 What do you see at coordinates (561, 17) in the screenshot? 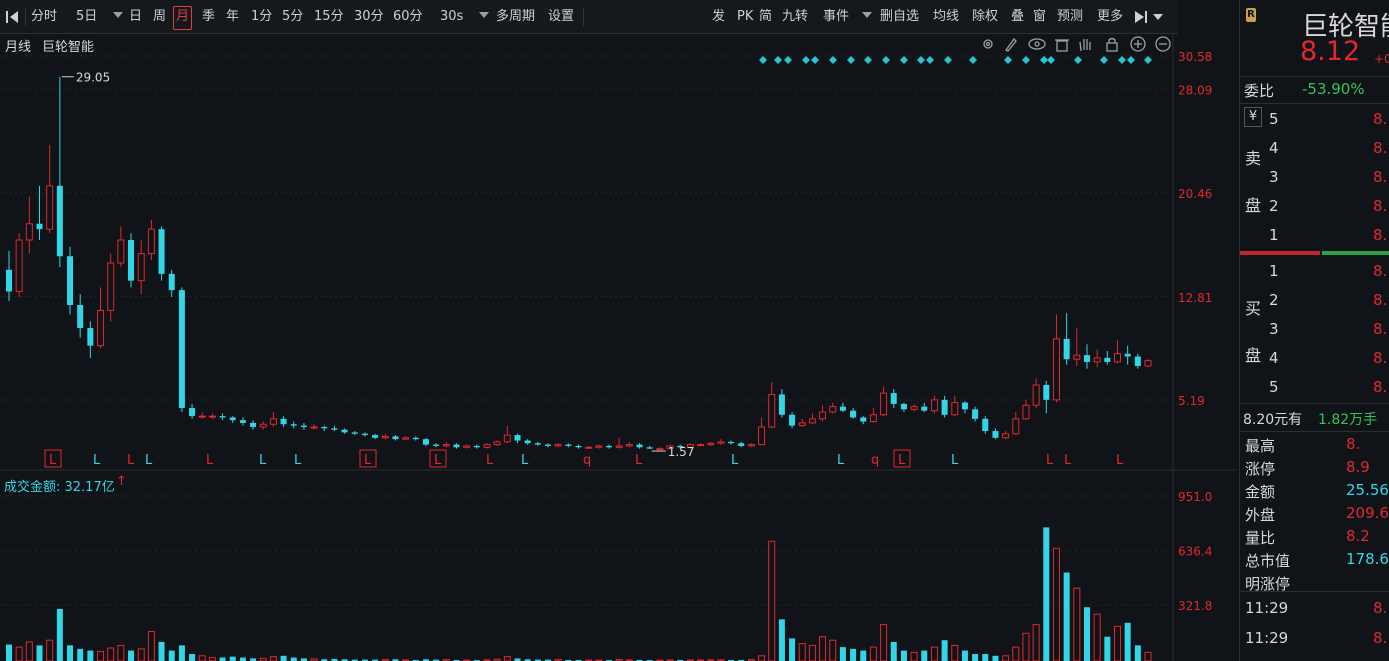
I see `settings-button: 设置` at bounding box center [561, 17].